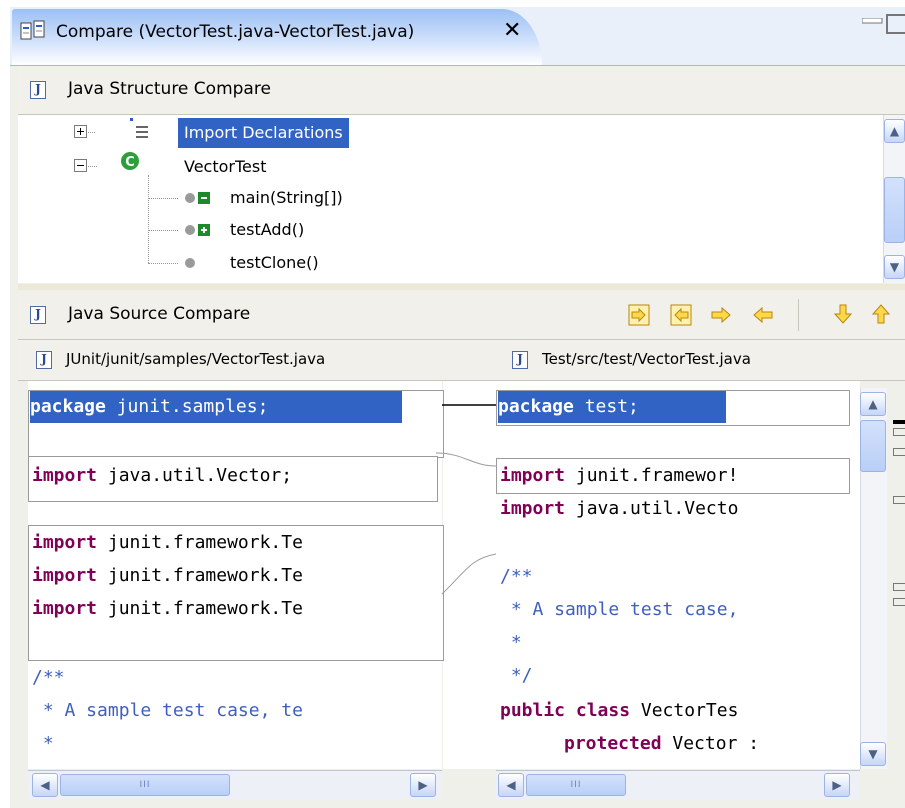 This screenshot has height=808, width=905. What do you see at coordinates (881, 314) in the screenshot?
I see `previous-difference-icon` at bounding box center [881, 314].